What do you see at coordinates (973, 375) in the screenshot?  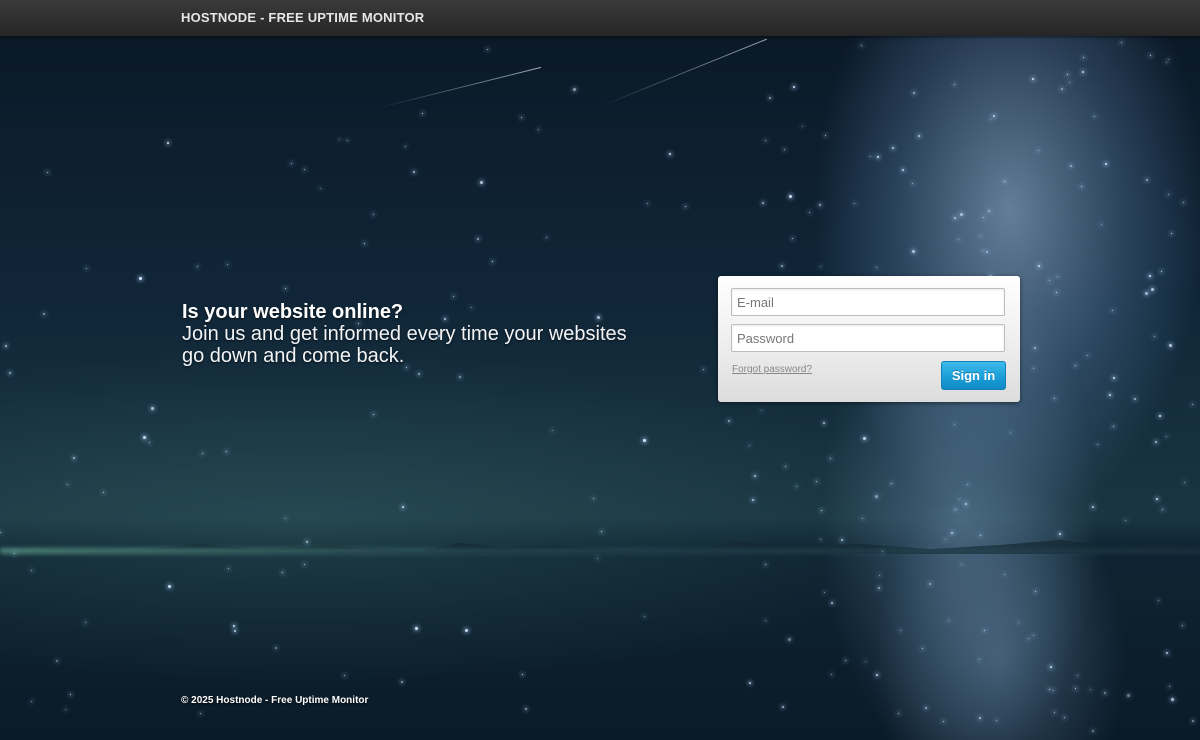 I see `sign-in-button: Sign in` at bounding box center [973, 375].